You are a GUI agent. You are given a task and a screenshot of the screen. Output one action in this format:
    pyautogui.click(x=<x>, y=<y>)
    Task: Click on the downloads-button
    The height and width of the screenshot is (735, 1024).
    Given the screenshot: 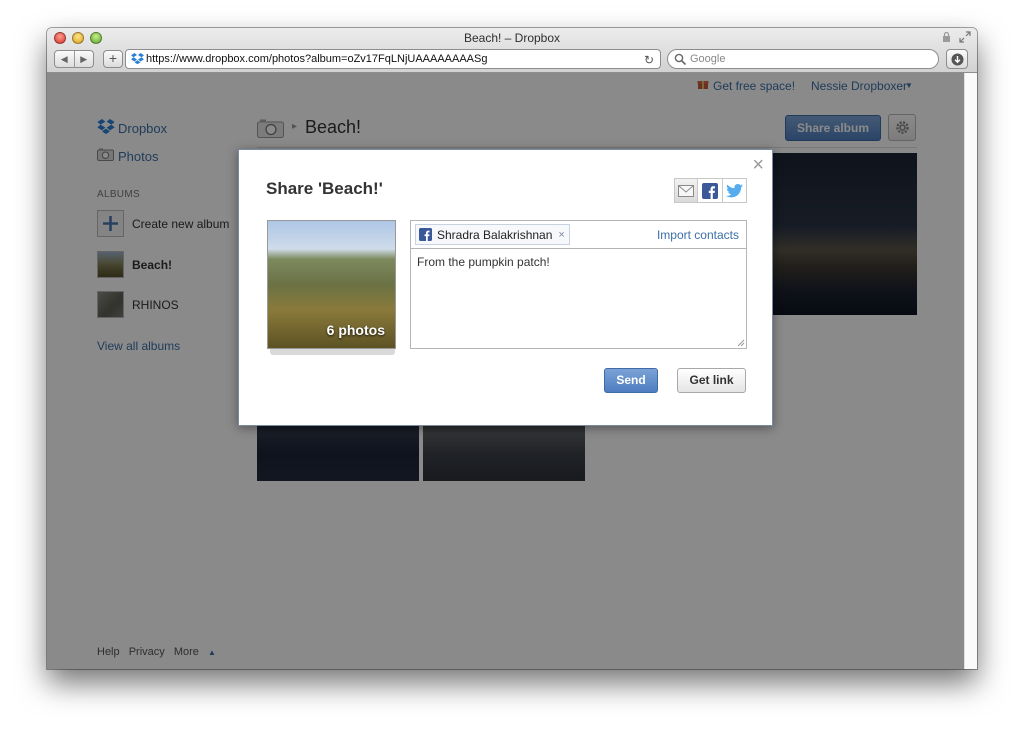 What is the action you would take?
    pyautogui.click(x=957, y=59)
    